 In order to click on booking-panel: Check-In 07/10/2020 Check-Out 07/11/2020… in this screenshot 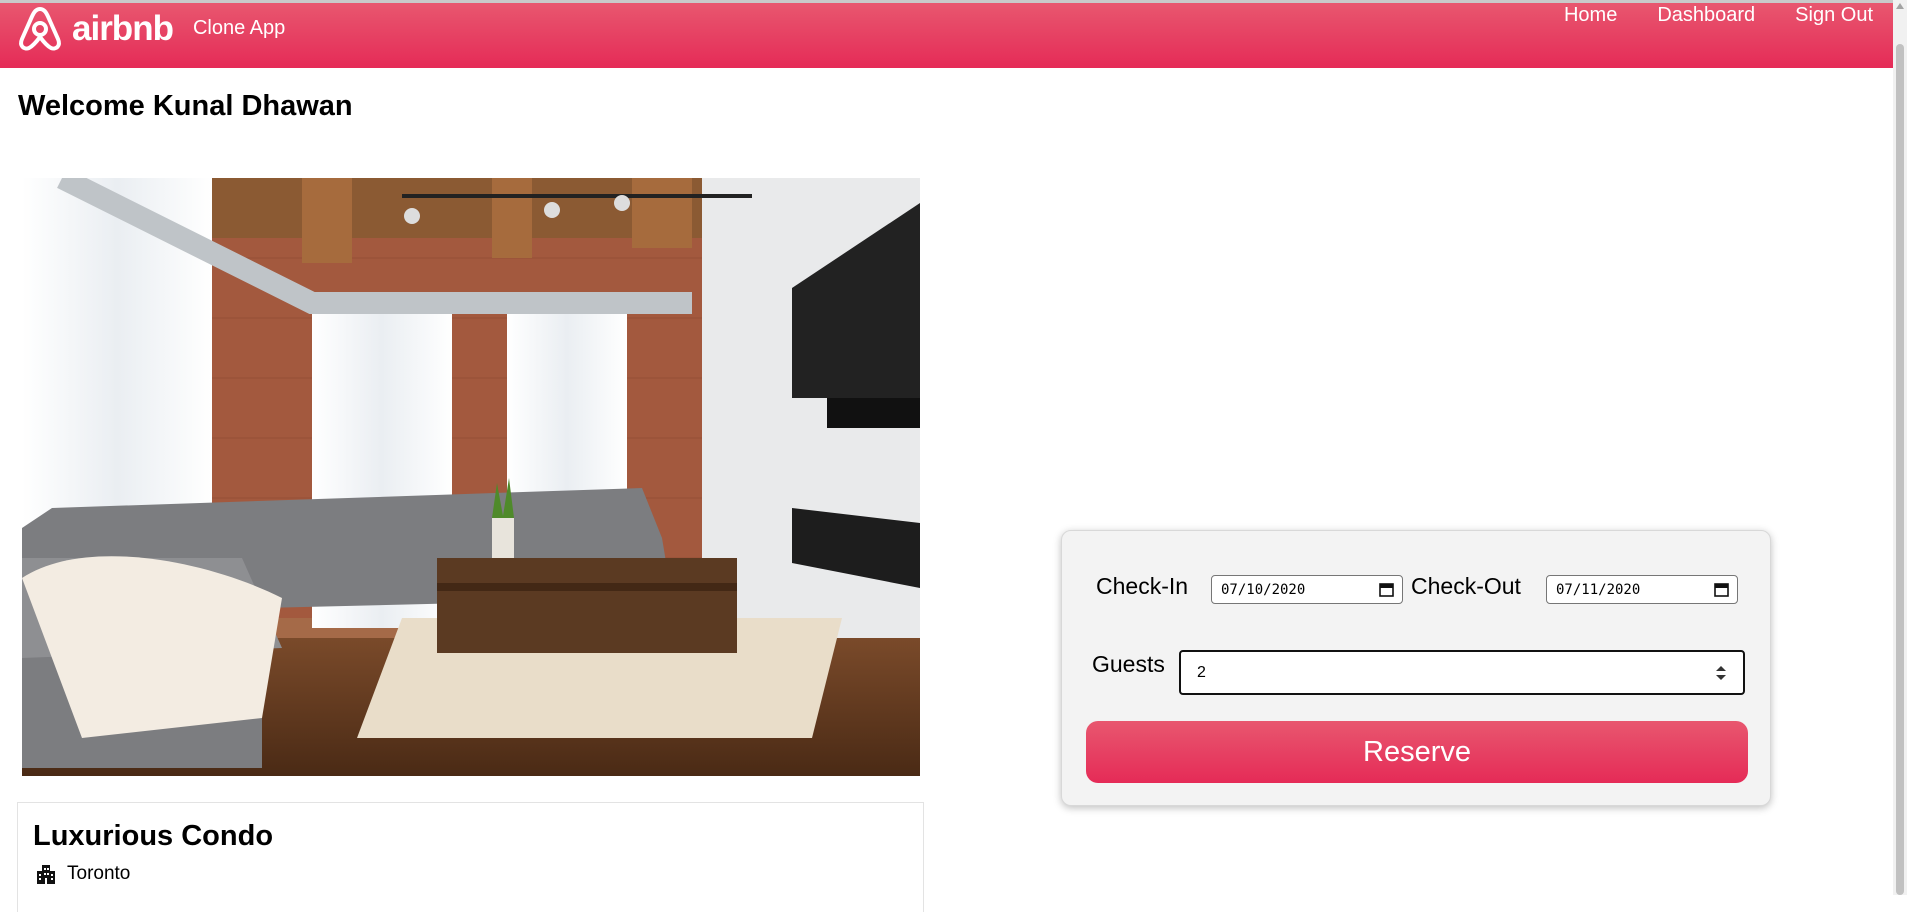, I will do `click(1416, 668)`.